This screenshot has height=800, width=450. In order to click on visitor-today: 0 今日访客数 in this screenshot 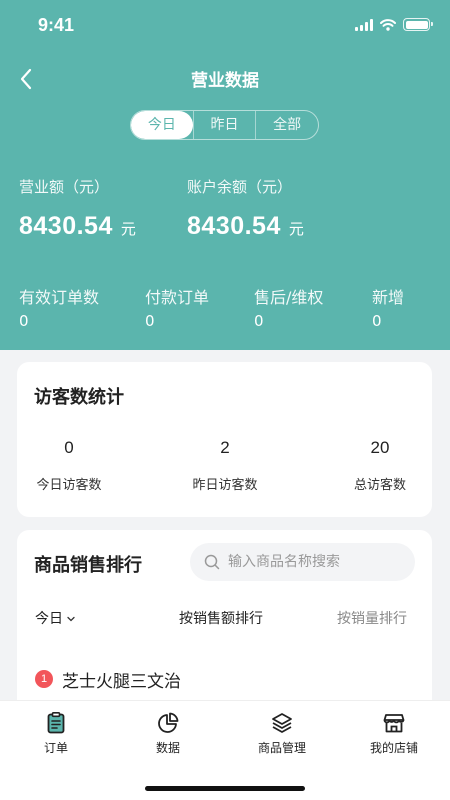, I will do `click(69, 465)`.